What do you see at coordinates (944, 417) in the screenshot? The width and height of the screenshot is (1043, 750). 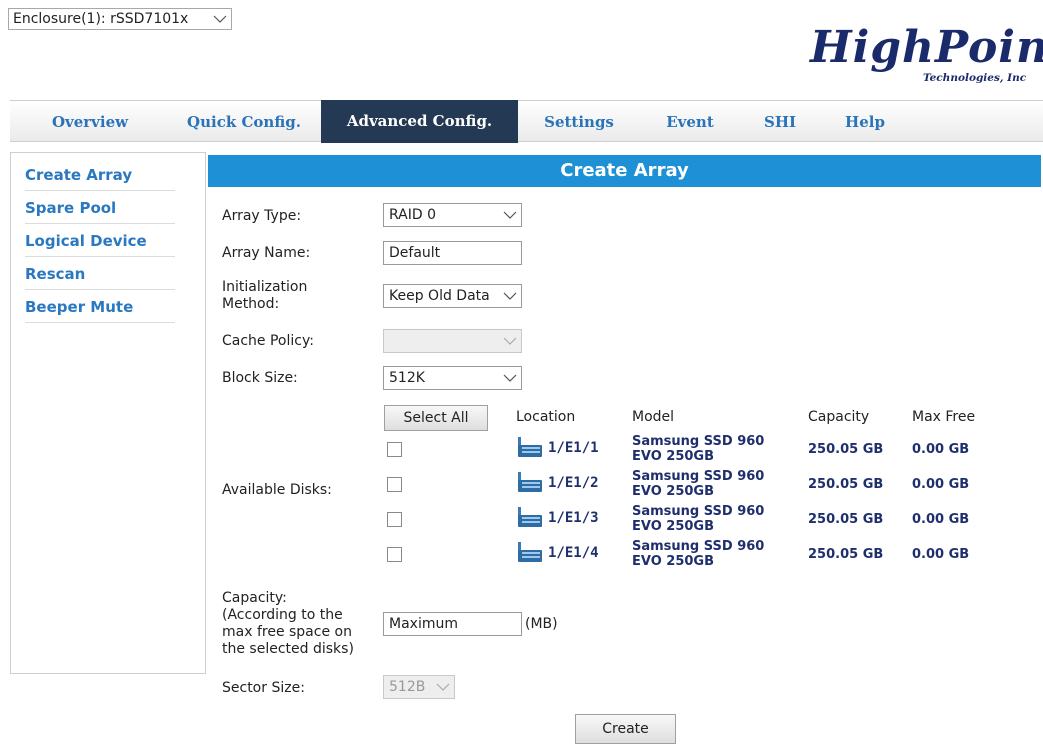 I see `column-max-free: Max Free` at bounding box center [944, 417].